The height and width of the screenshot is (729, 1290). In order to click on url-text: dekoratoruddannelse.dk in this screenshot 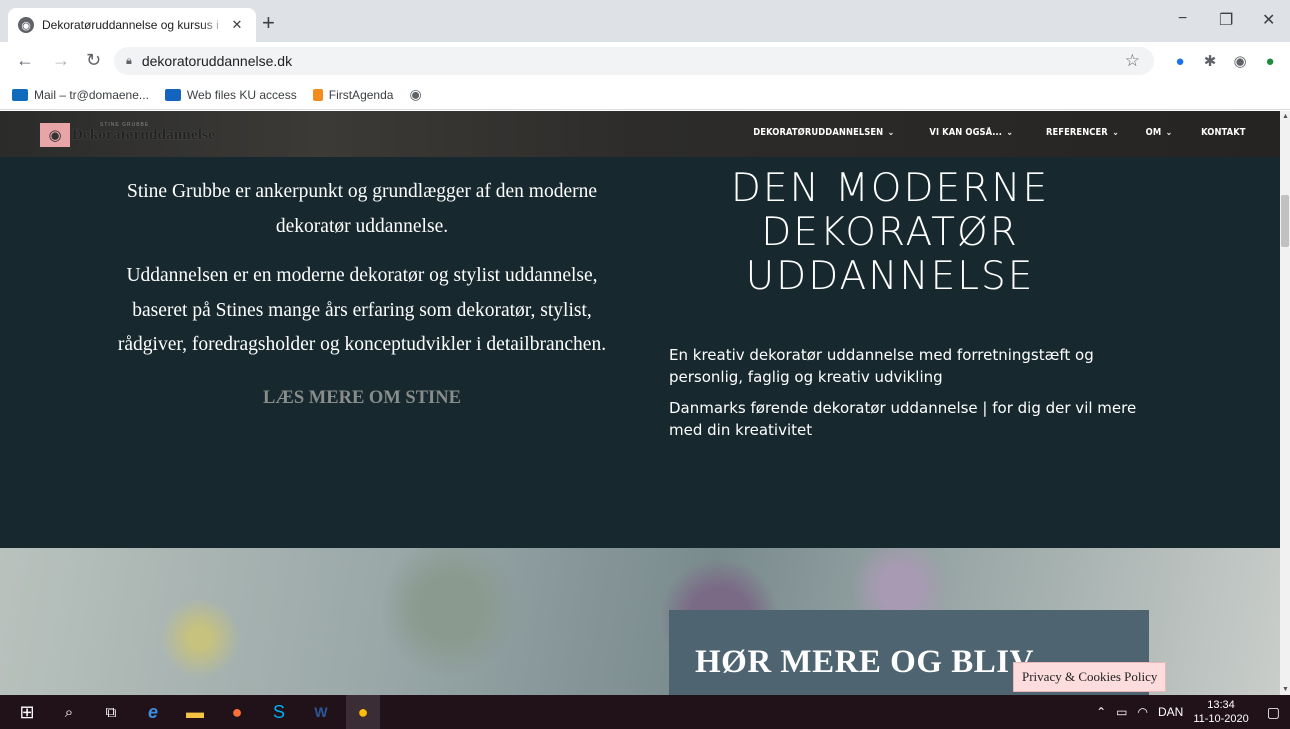, I will do `click(217, 61)`.